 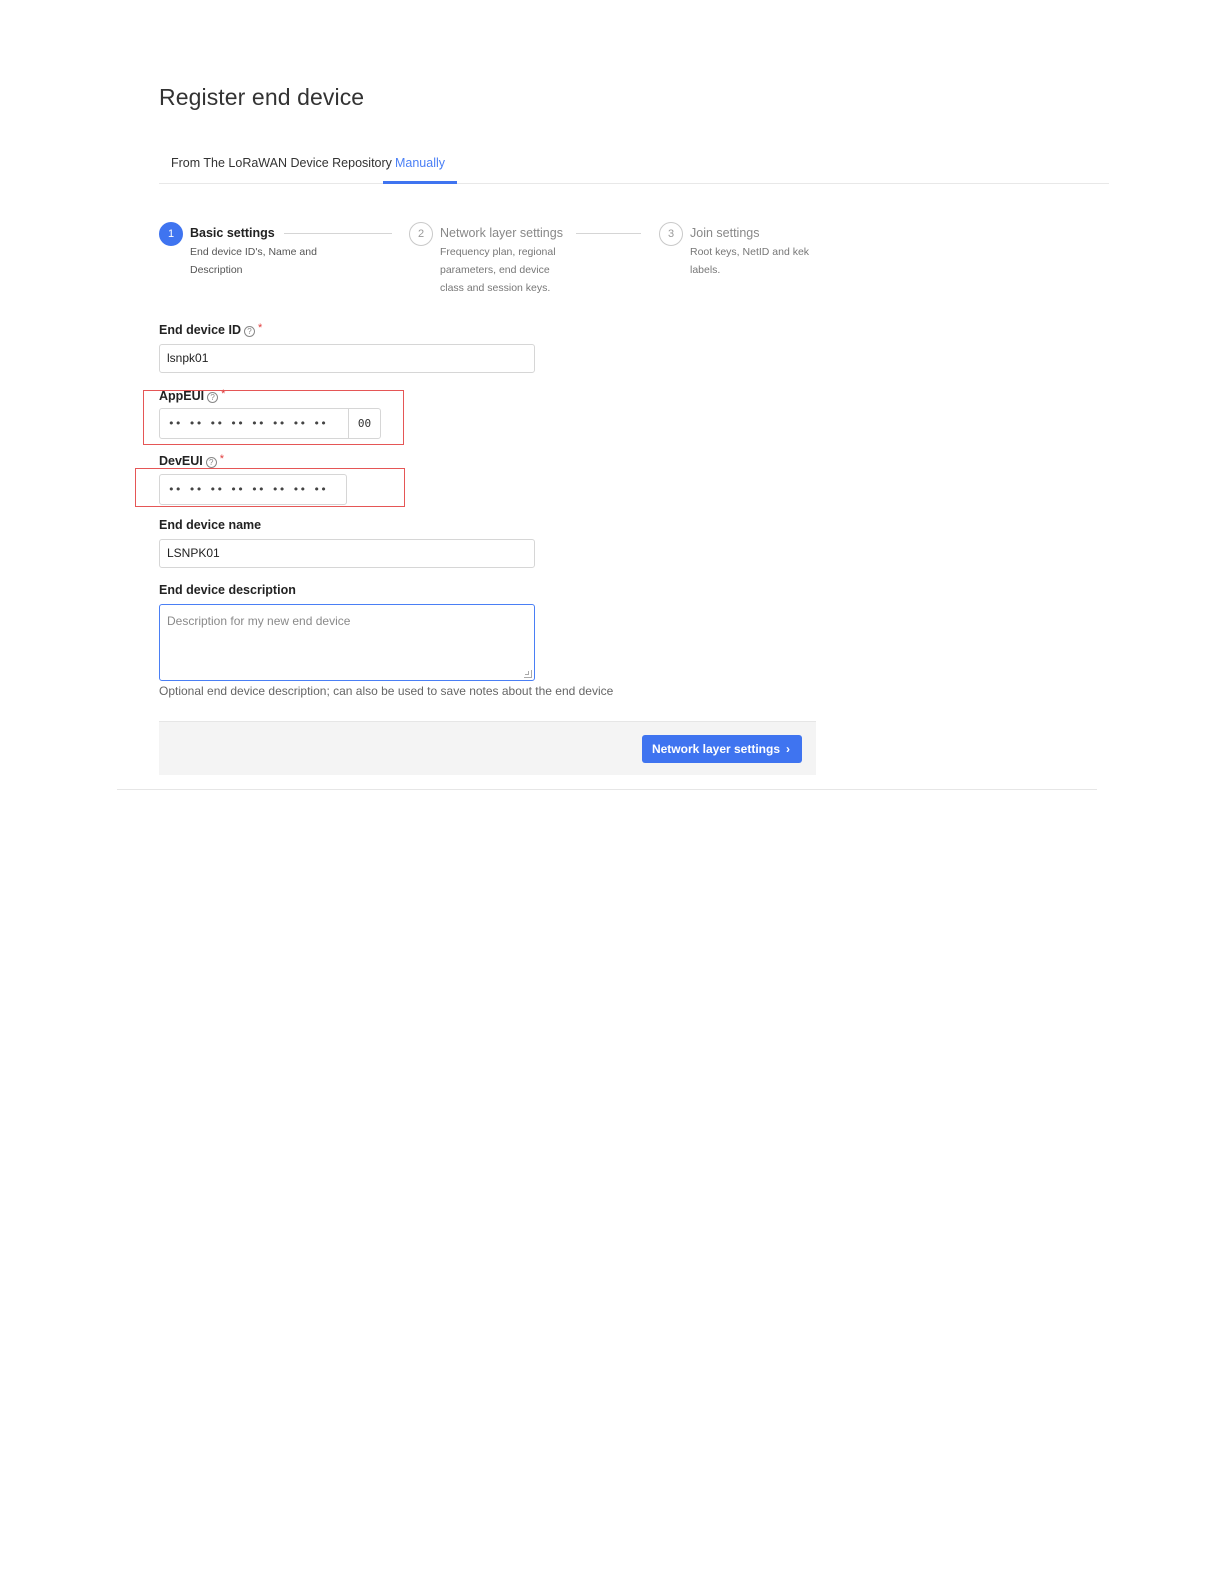 What do you see at coordinates (270, 487) in the screenshot?
I see `annotation-highlight-dev-eui` at bounding box center [270, 487].